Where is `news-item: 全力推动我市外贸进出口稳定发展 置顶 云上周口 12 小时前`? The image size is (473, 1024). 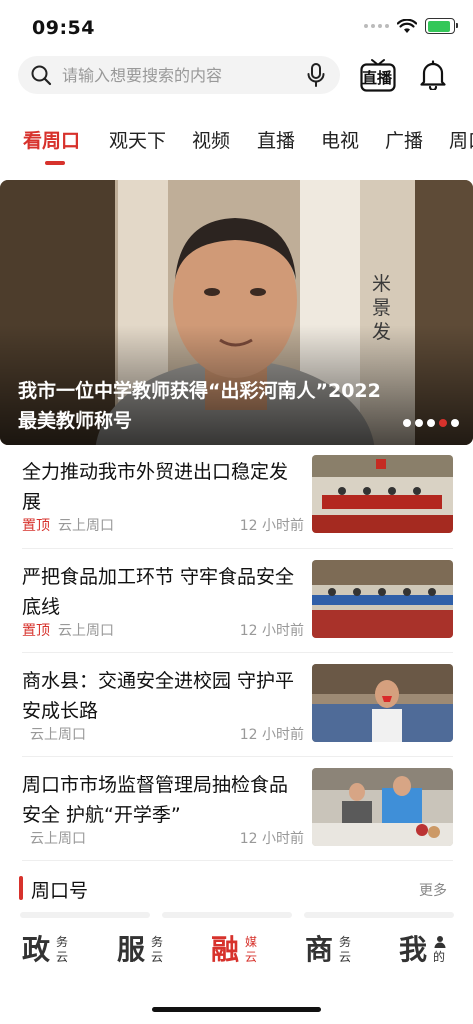
news-item: 全力推动我市外贸进出口稳定发展 置顶 云上周口 12 小时前 is located at coordinates (236, 507).